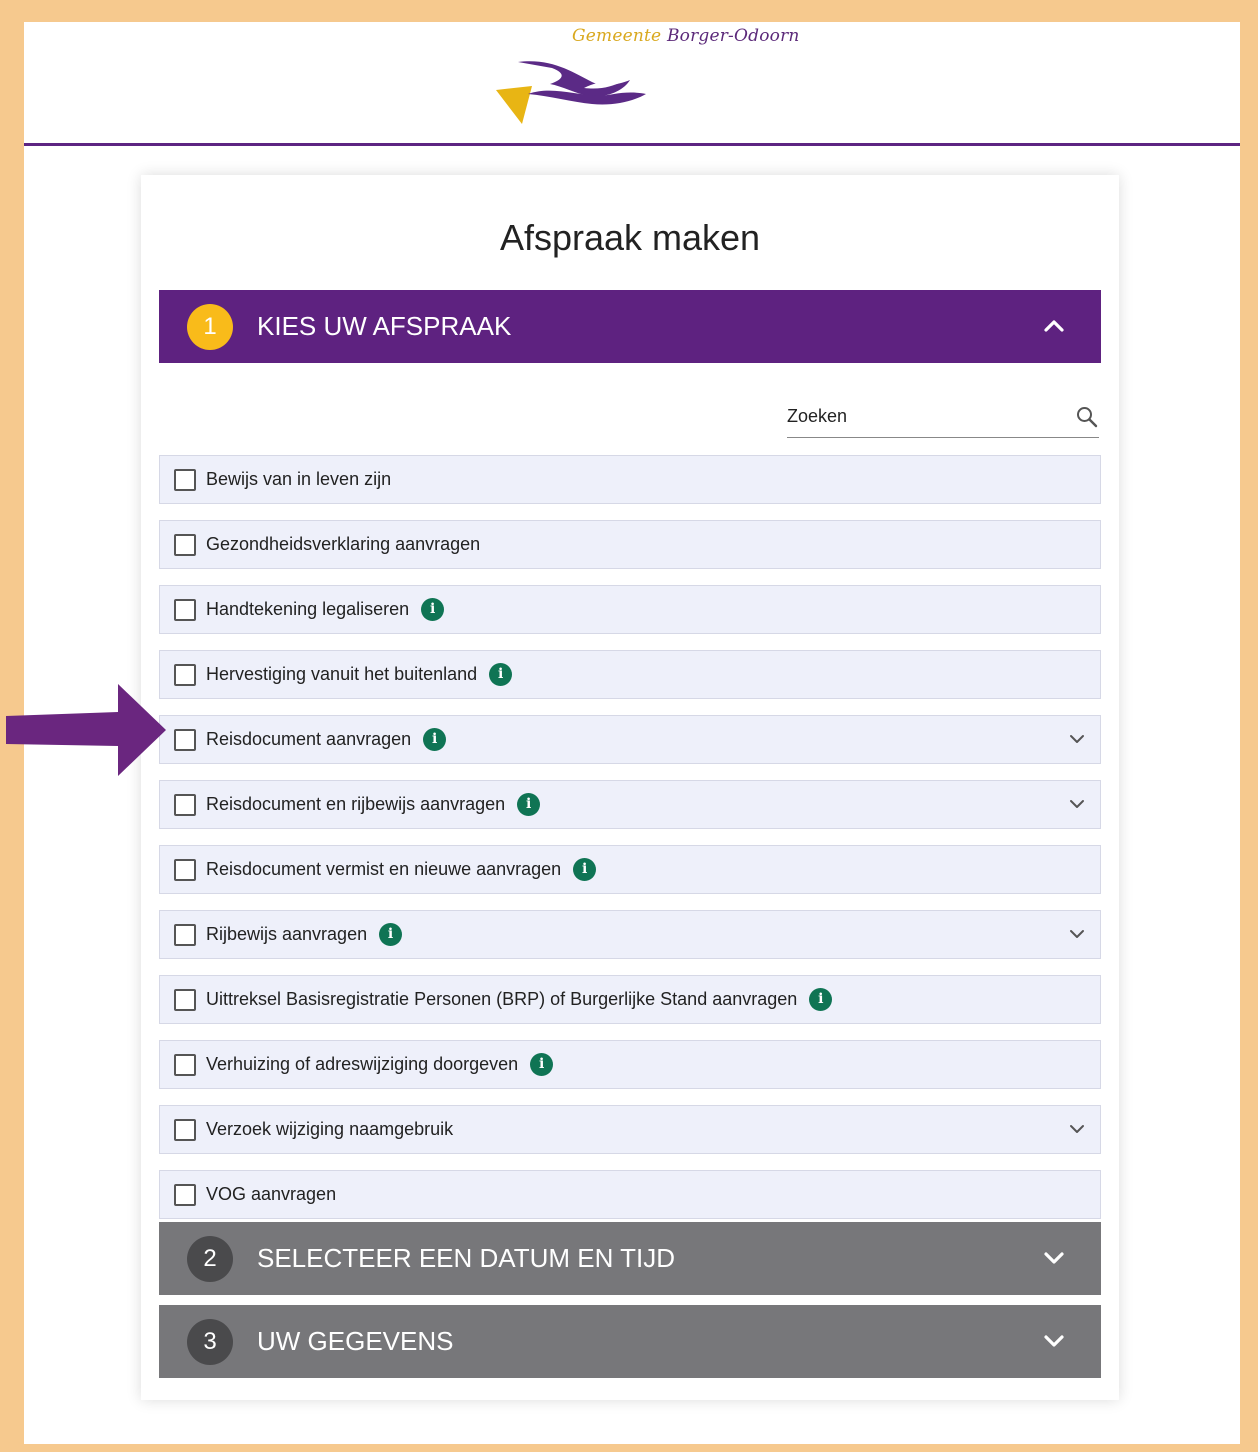  I want to click on item-label: Verhuizing of adreswijziging doorgeven, so click(362, 1064).